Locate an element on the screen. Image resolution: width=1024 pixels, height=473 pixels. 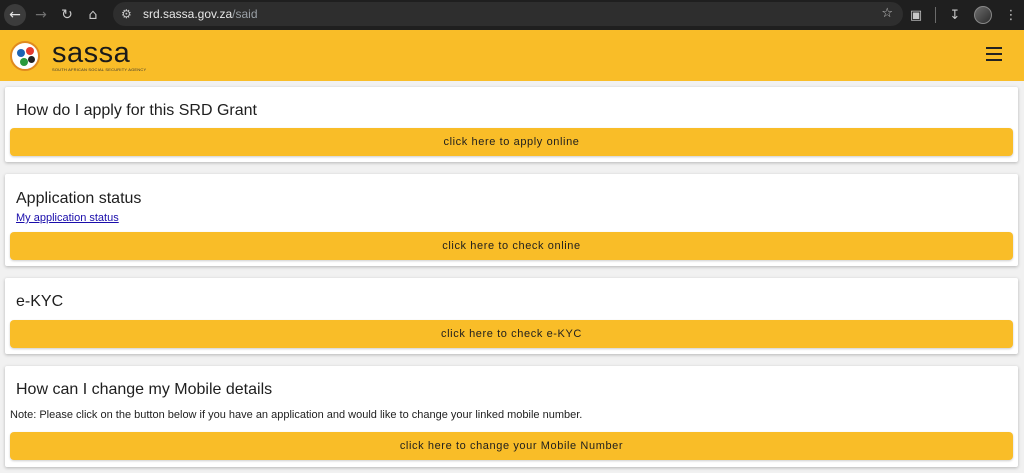
my-application-status-link: My application status is located at coordinates (67, 218).